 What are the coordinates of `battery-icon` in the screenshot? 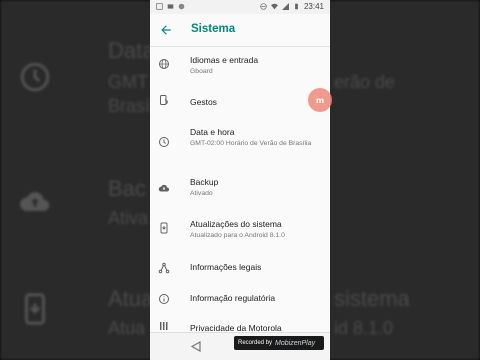 It's located at (296, 6).